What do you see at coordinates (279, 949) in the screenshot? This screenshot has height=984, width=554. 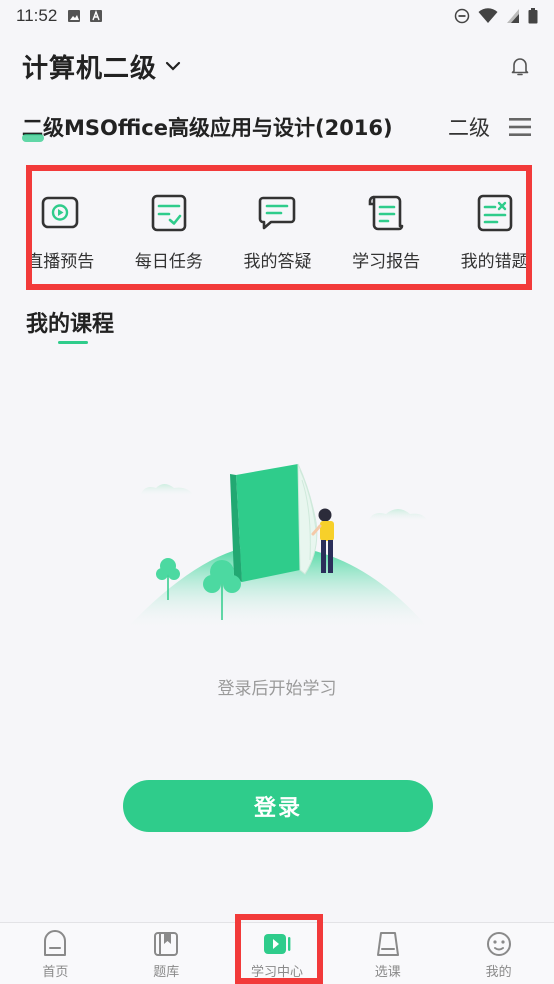 I see `nav-highlight-box` at bounding box center [279, 949].